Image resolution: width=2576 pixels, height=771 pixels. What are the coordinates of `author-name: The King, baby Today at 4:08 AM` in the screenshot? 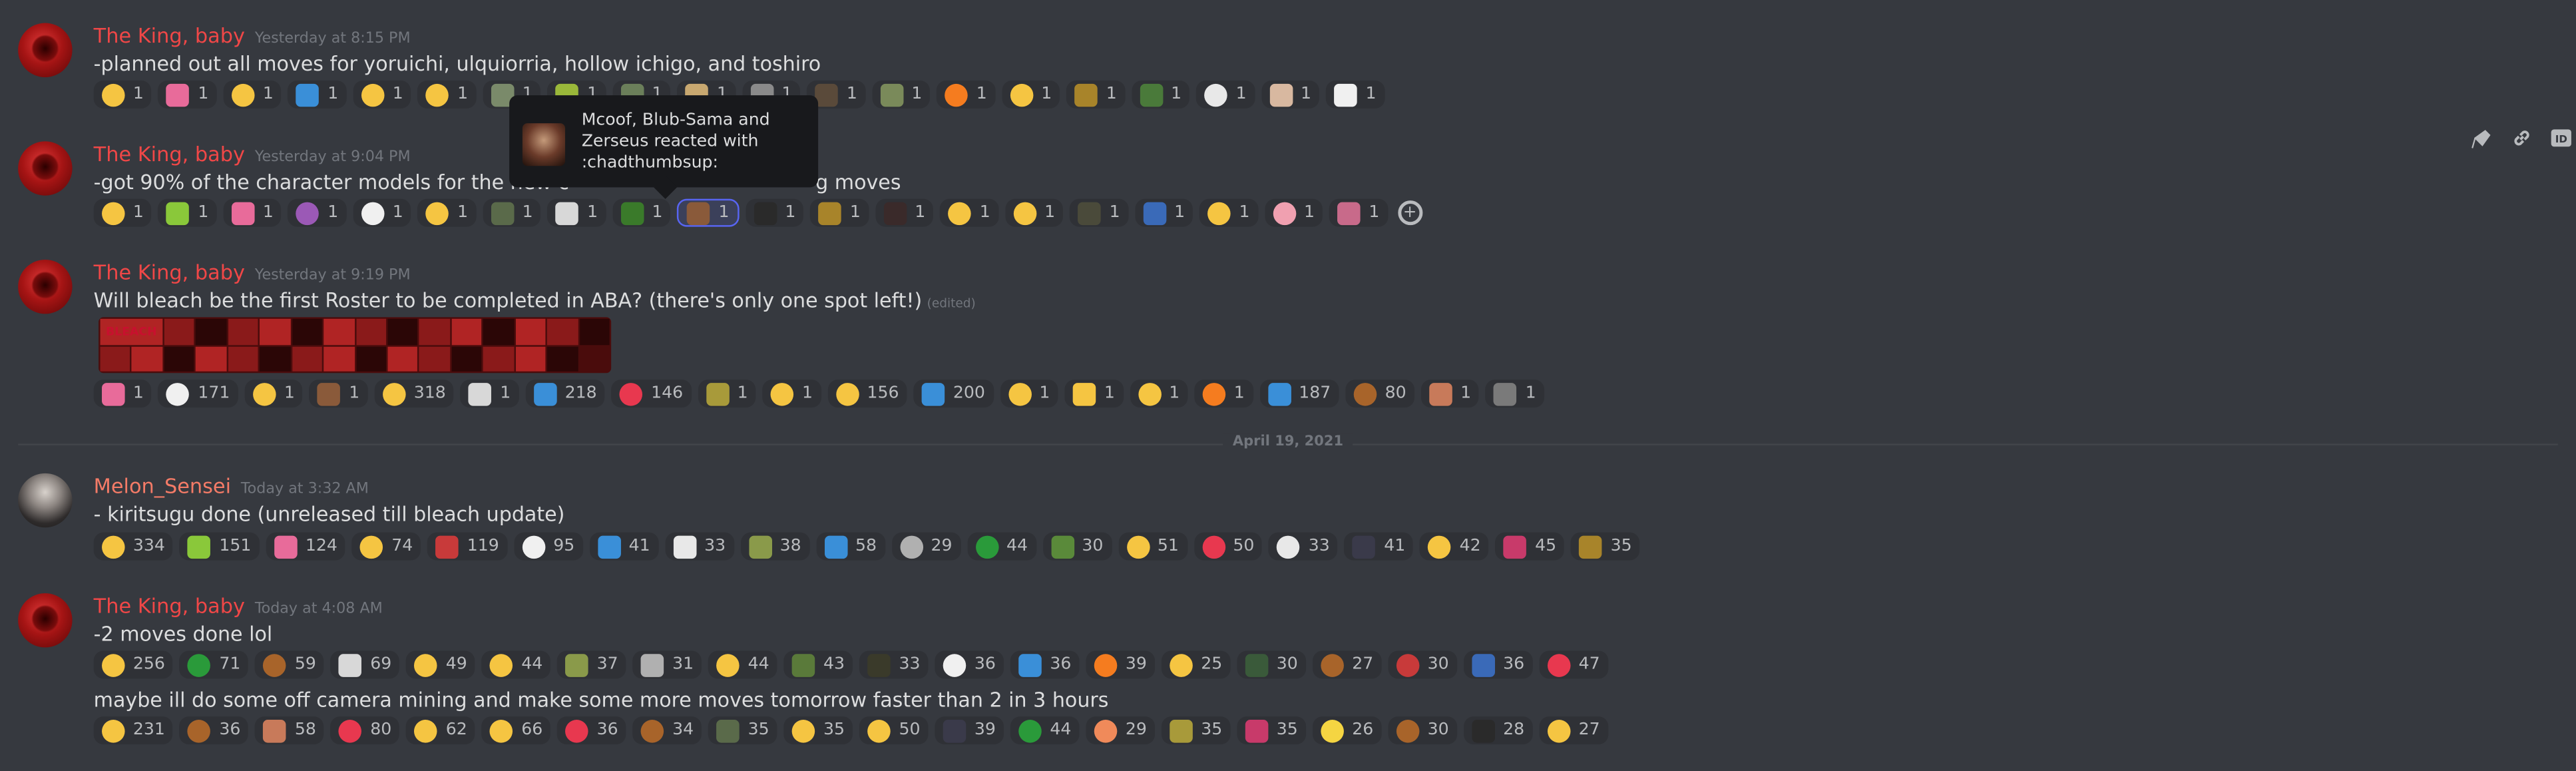 It's located at (238, 607).